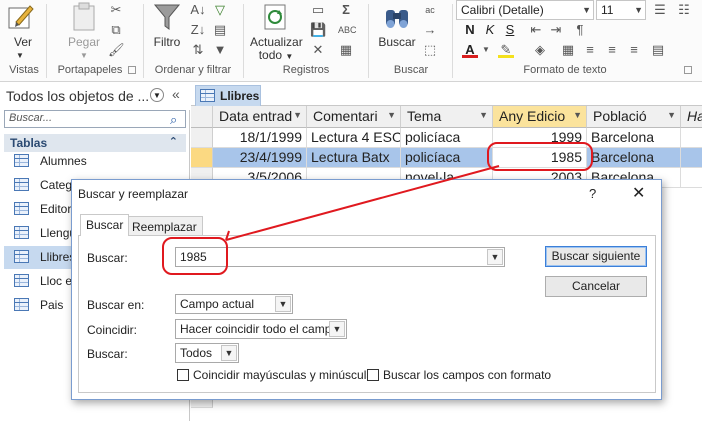 This screenshot has height=421, width=702. Describe the element at coordinates (318, 30) in the screenshot. I see `save-record-icon: 💾` at that location.